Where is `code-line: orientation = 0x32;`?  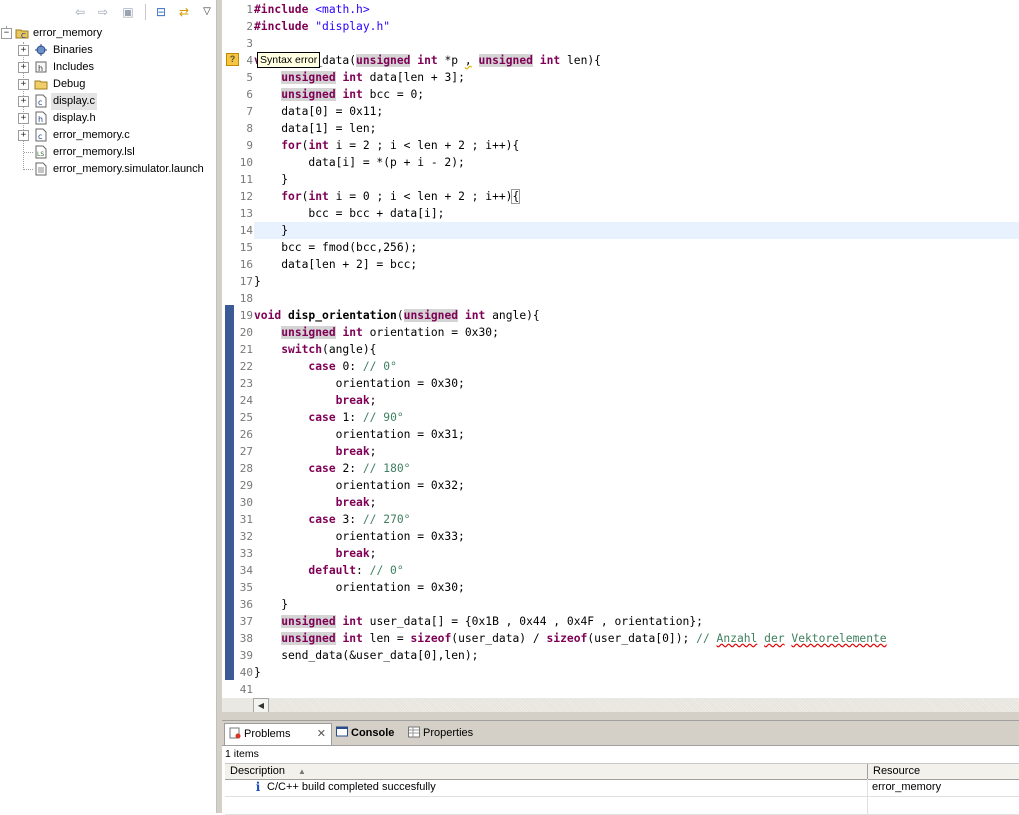
code-line: orientation = 0x32; is located at coordinates (359, 485).